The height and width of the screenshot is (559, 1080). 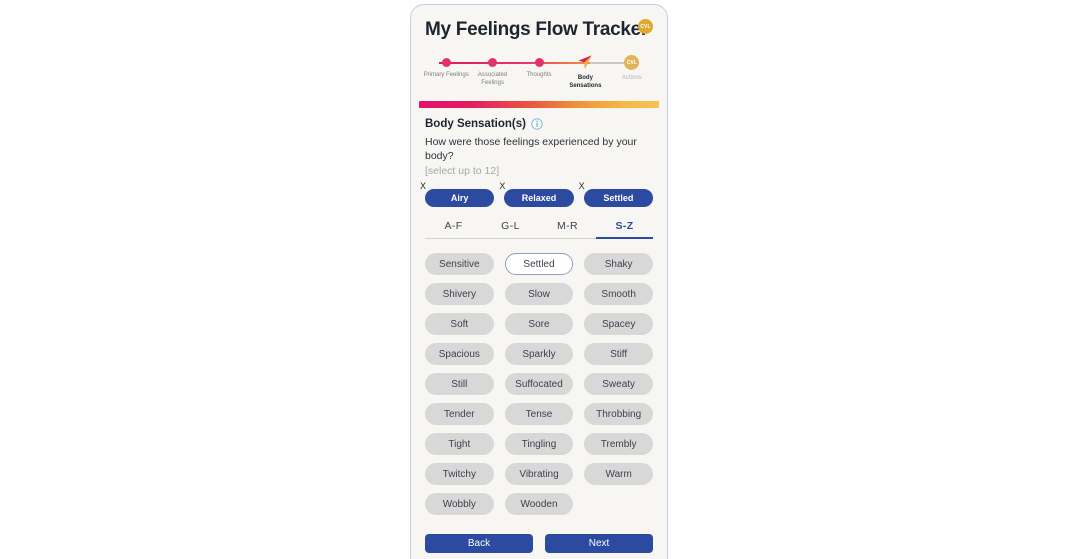 What do you see at coordinates (459, 384) in the screenshot?
I see `option-pill: Still` at bounding box center [459, 384].